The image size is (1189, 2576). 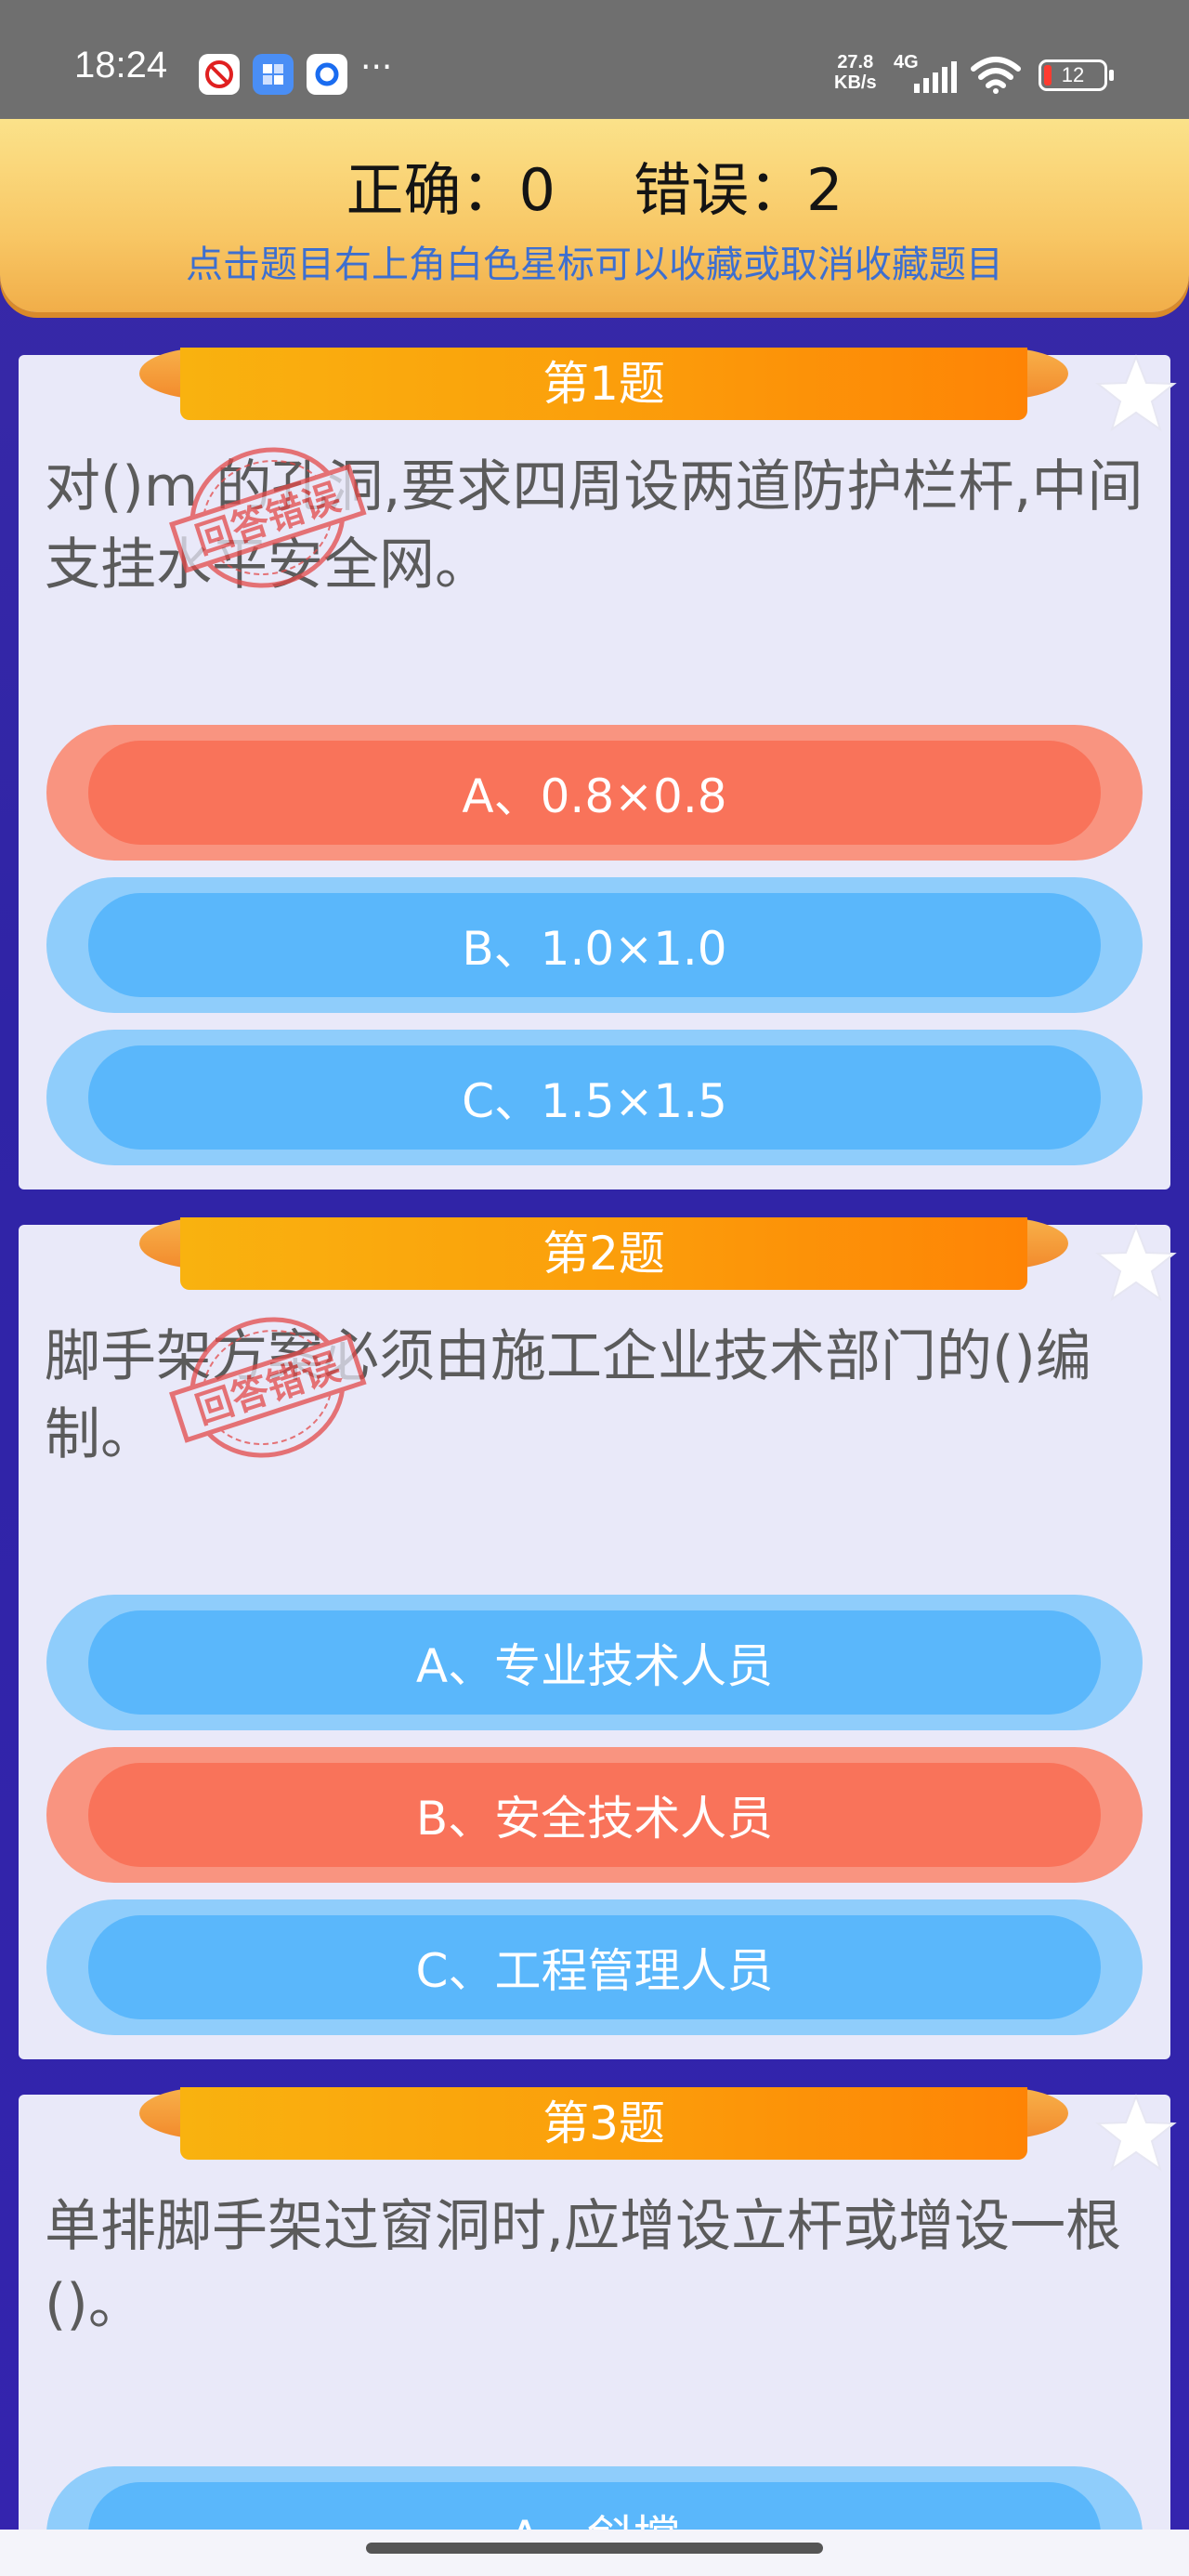 What do you see at coordinates (935, 77) in the screenshot?
I see `signal-icon` at bounding box center [935, 77].